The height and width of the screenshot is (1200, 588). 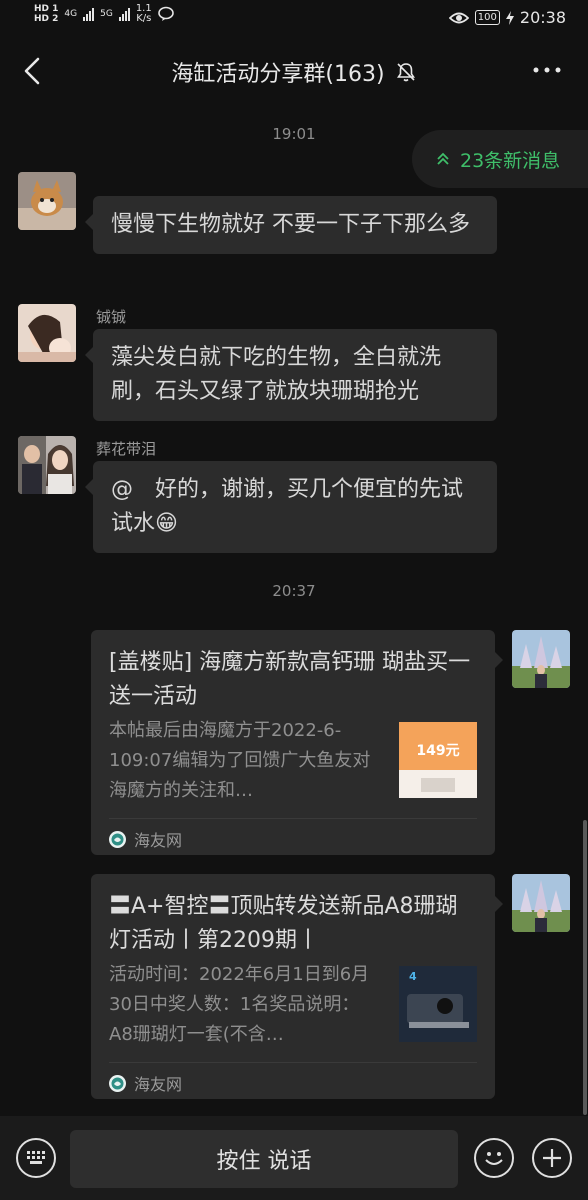 What do you see at coordinates (290, 679) in the screenshot?
I see `card-title: [盖楼贴] 海魔方新款高钙珊 瑚盐买一送一活动` at bounding box center [290, 679].